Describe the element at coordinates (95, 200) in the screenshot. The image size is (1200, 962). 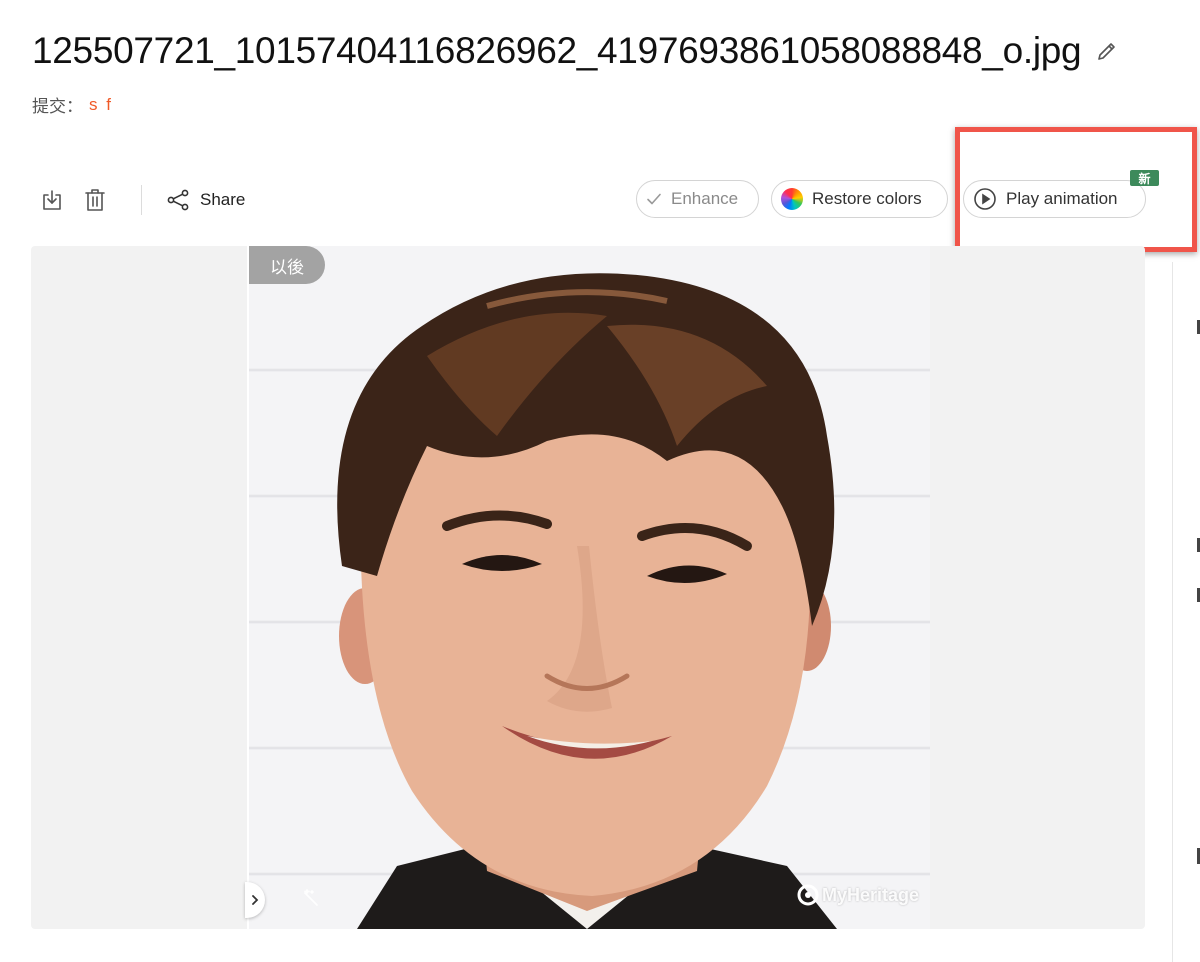
I see `trash-icon` at that location.